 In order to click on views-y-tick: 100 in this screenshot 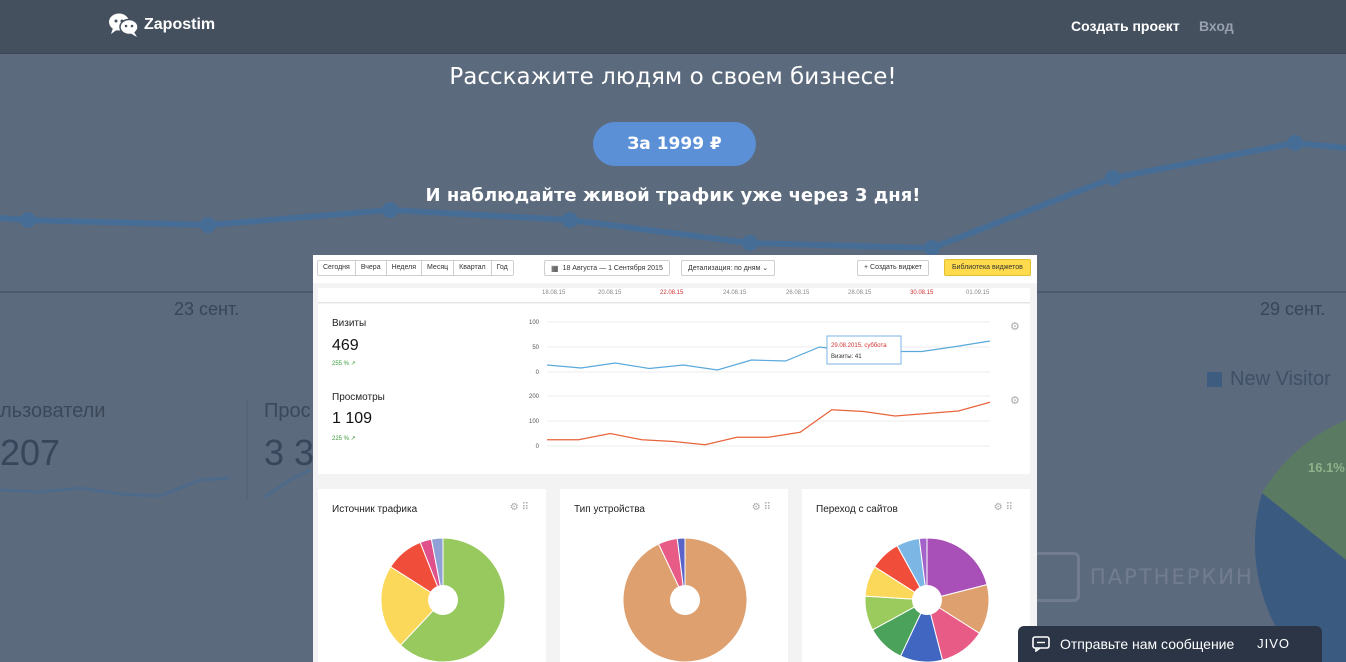, I will do `click(534, 422)`.